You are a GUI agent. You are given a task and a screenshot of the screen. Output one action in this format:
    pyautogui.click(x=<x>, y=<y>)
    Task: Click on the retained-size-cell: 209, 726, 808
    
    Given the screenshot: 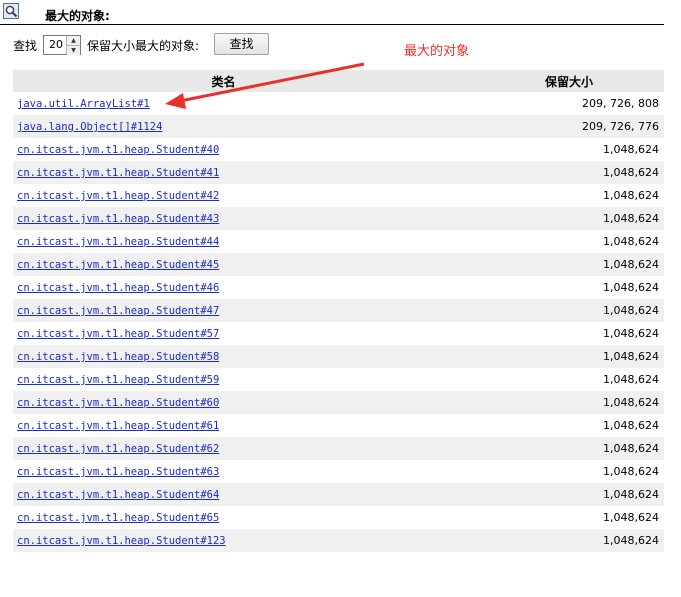 What is the action you would take?
    pyautogui.click(x=620, y=103)
    